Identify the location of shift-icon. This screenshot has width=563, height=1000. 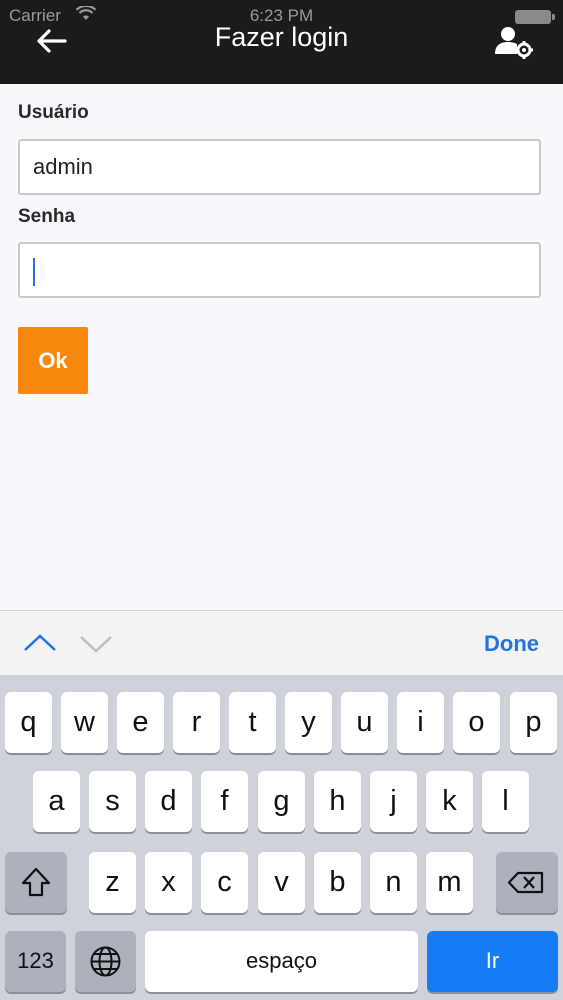
(36, 882).